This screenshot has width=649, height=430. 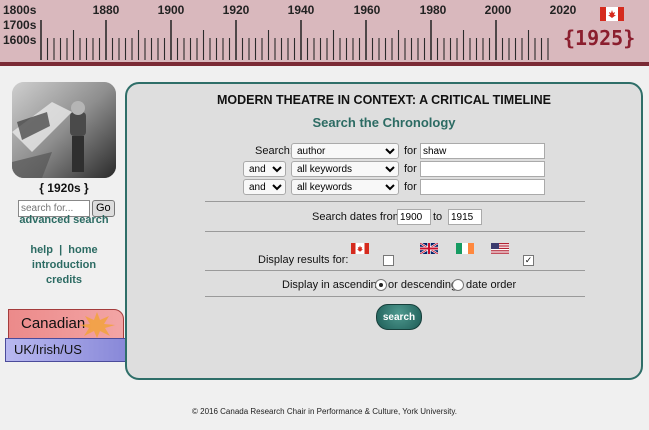 I want to click on tab-uk-irish-us-label: UK/Irish/US, so click(x=48, y=349).